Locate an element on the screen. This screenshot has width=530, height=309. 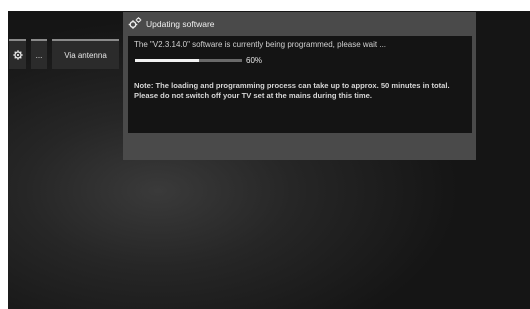
source-tile-antenna: Via antenna is located at coordinates (85, 54).